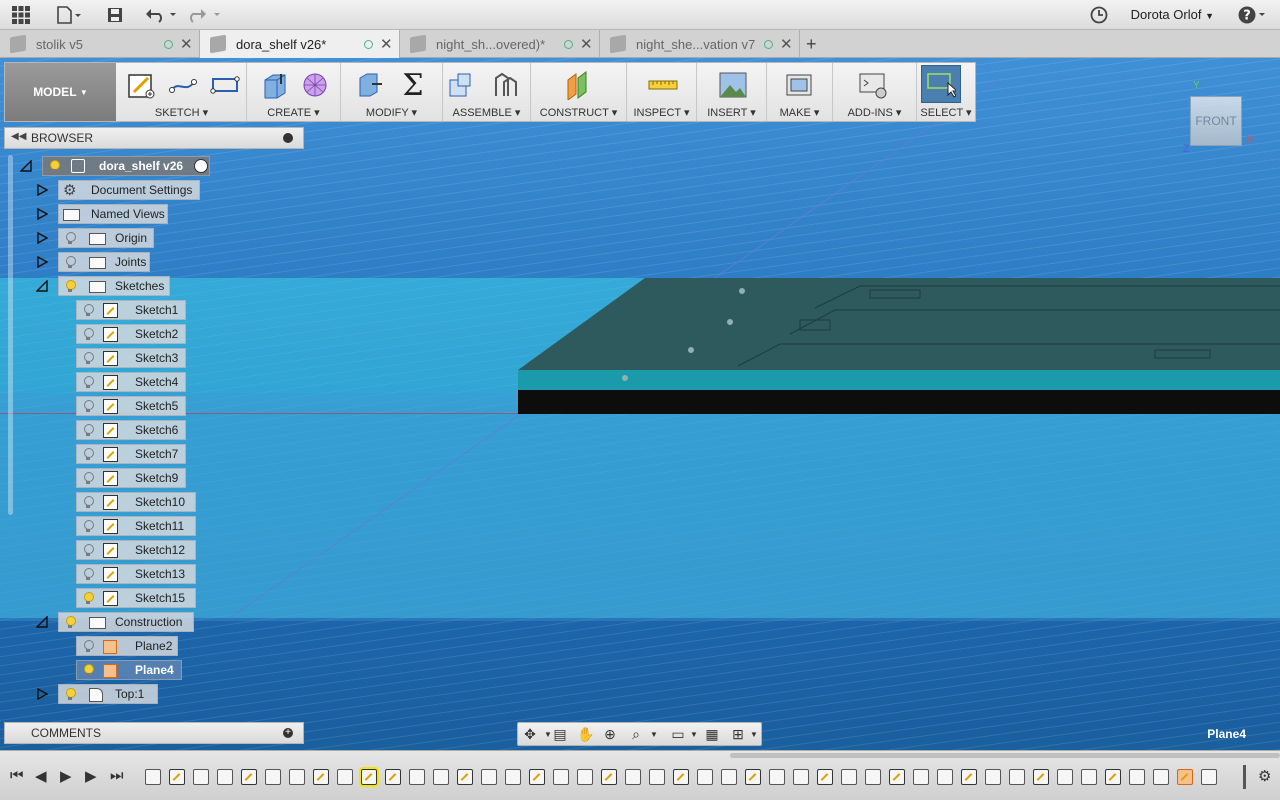  What do you see at coordinates (106, 238) in the screenshot?
I see `tree-item-label: Origin` at bounding box center [106, 238].